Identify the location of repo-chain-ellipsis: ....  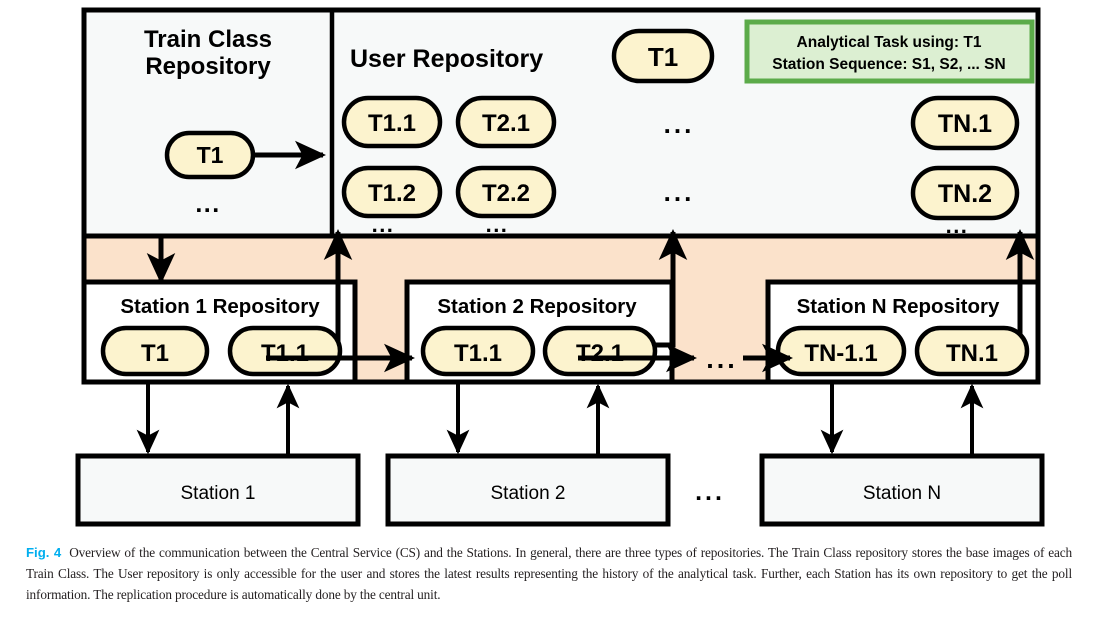
(722, 359).